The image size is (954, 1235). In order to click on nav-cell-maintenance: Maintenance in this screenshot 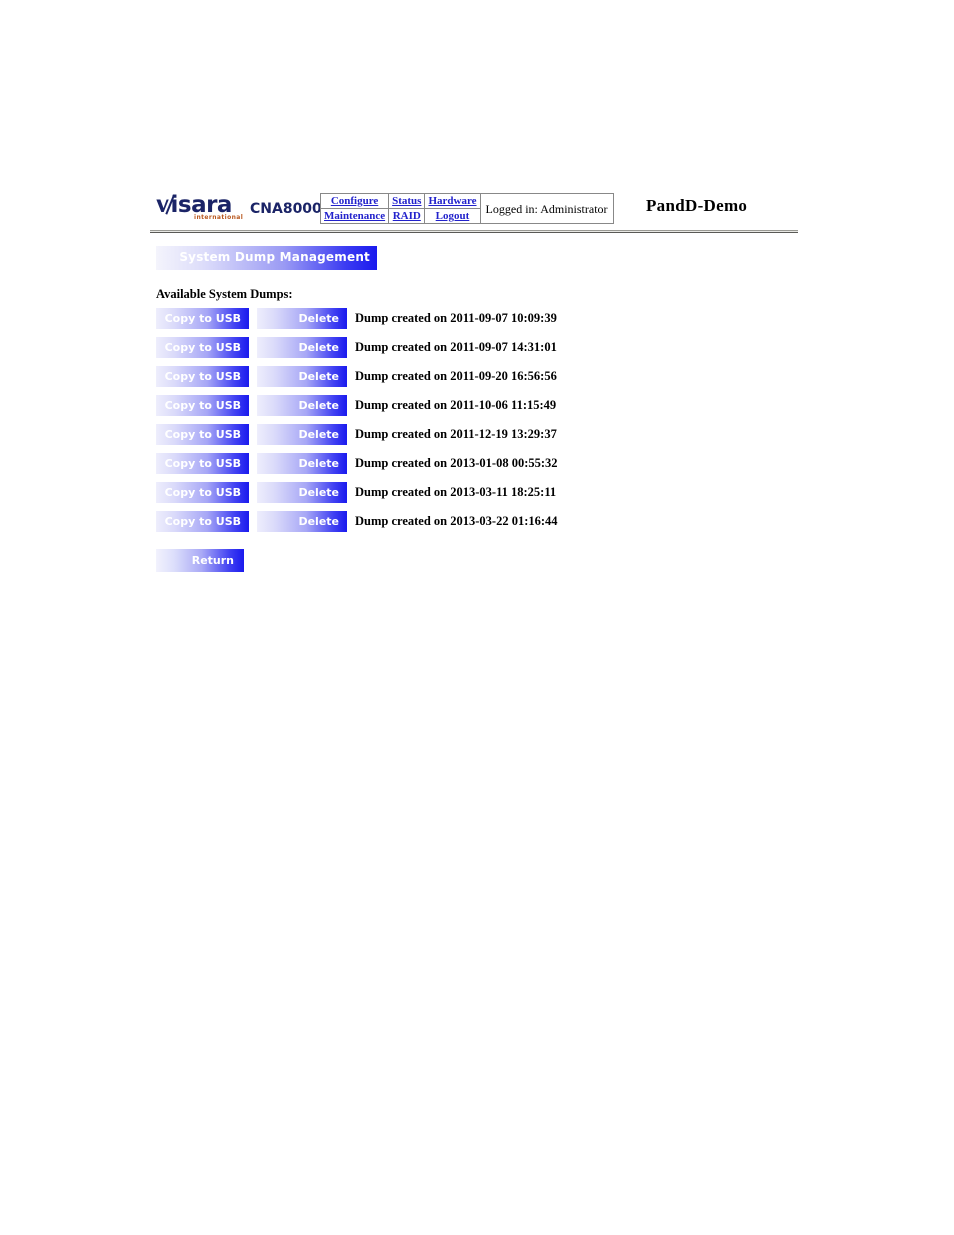, I will do `click(354, 216)`.